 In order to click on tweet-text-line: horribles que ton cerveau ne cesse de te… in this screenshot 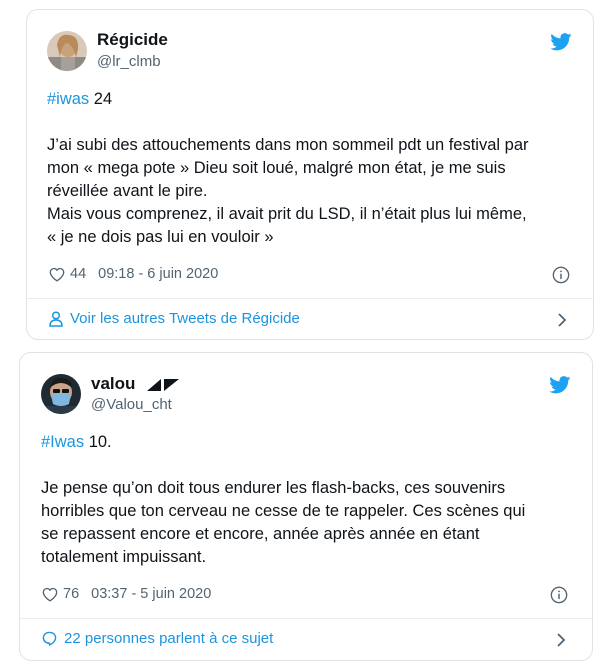, I will do `click(283, 511)`.